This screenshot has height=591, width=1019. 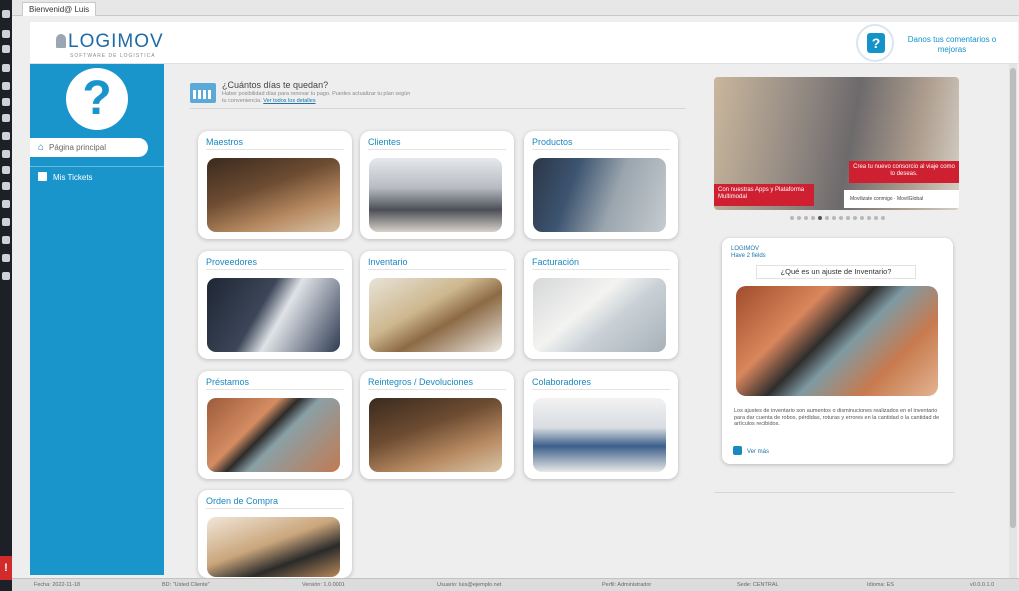 I want to click on logo-tagline: SOFTWARE DE LOGISTICA, so click(x=113, y=56).